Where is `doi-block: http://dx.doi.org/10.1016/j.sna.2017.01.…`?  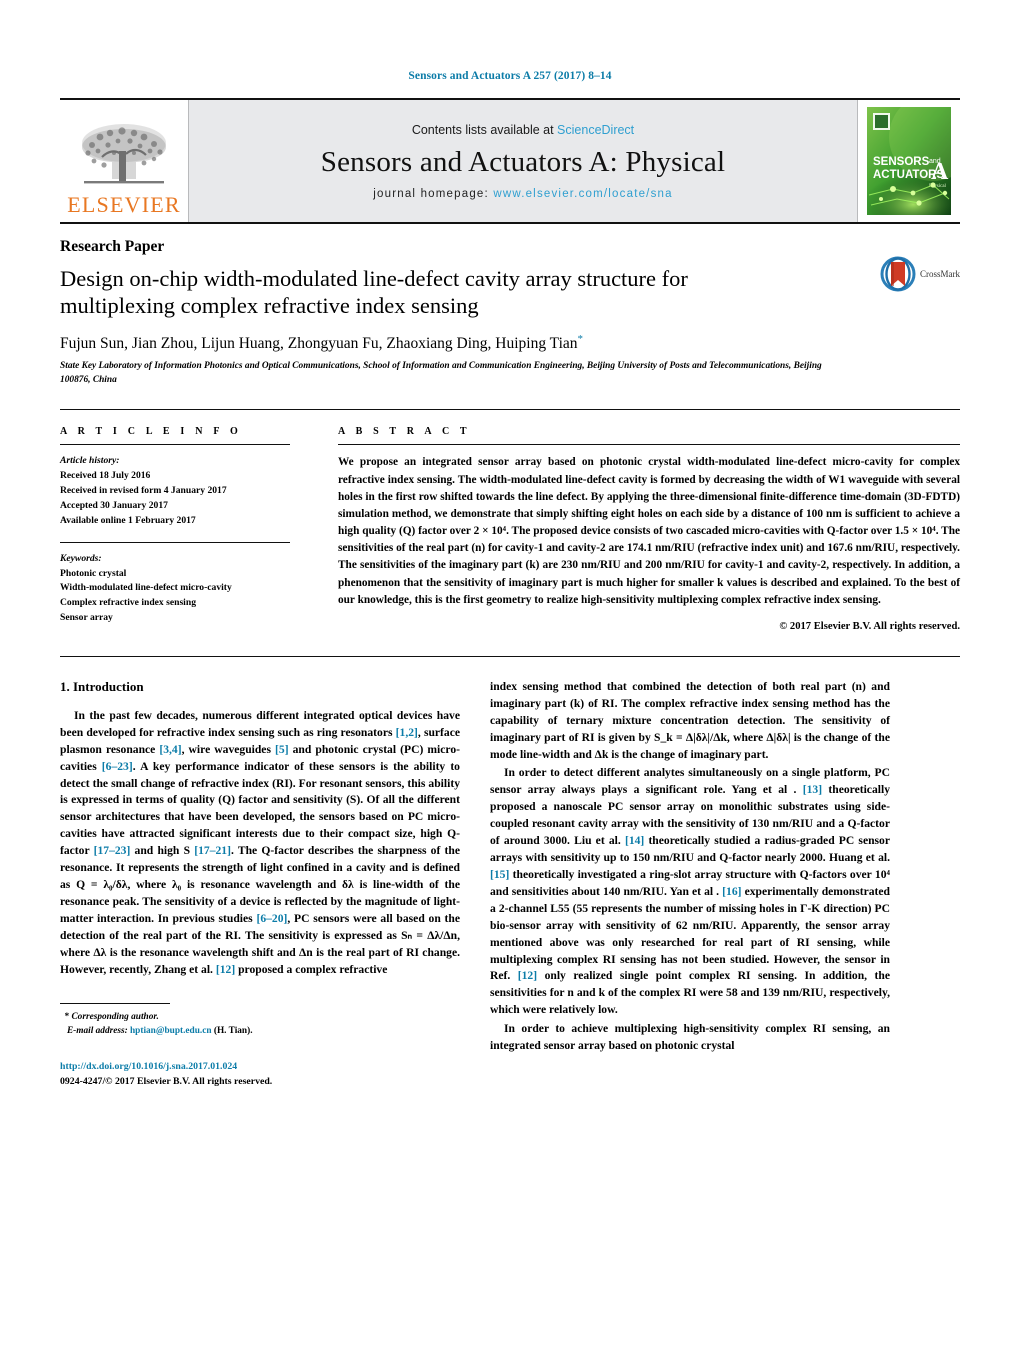 doi-block: http://dx.doi.org/10.1016/j.sna.2017.01.… is located at coordinates (260, 1074).